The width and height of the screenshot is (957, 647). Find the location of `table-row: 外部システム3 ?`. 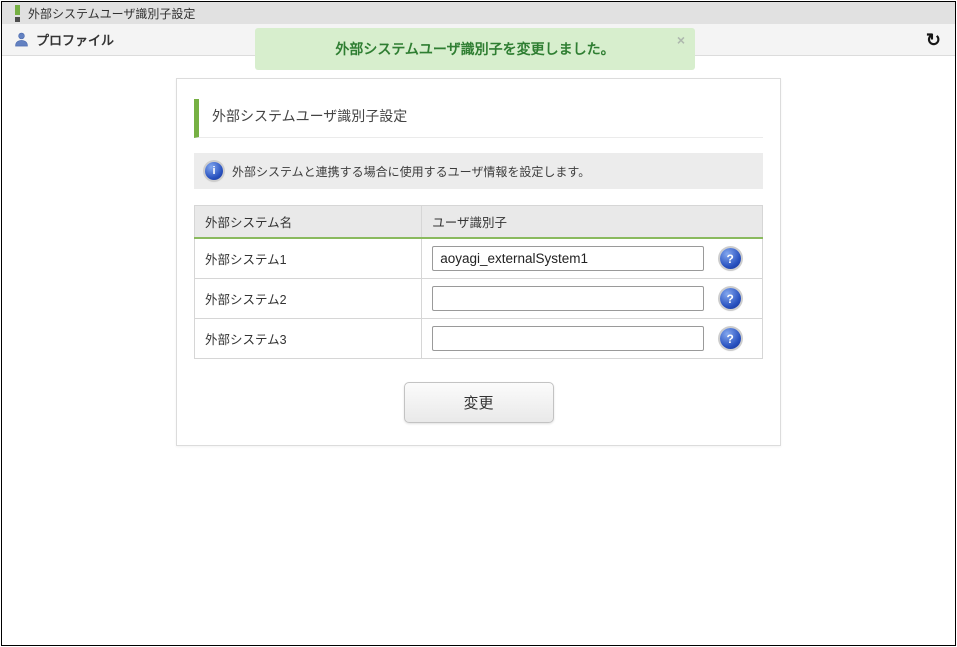

table-row: 外部システム3 ? is located at coordinates (478, 338).